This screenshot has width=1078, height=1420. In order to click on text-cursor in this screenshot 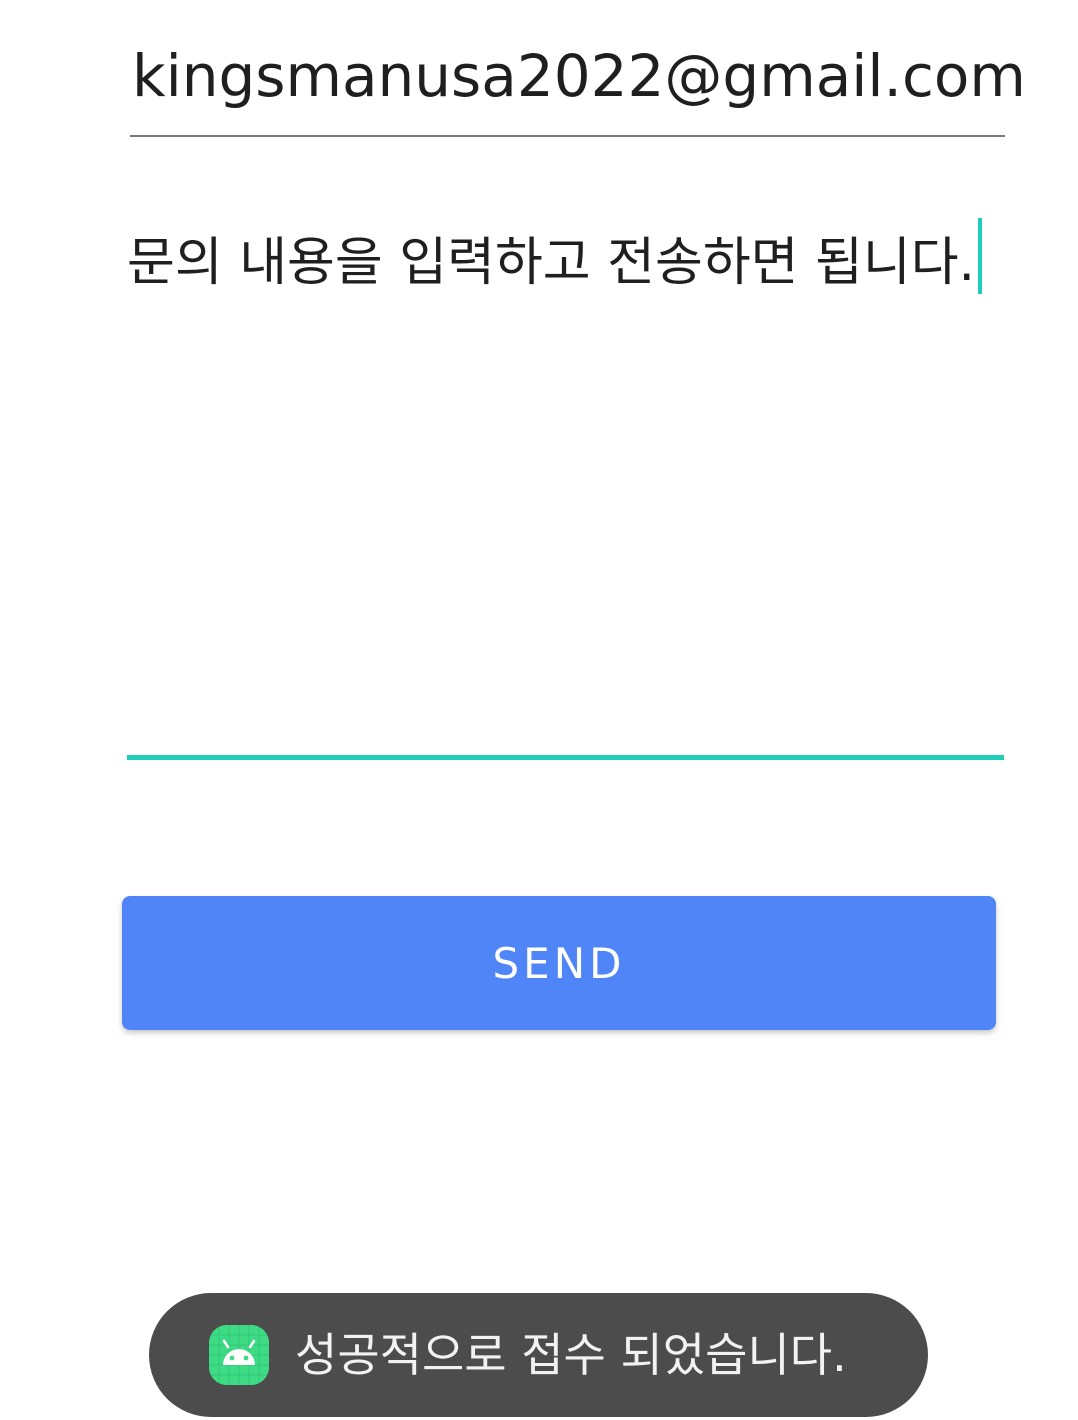, I will do `click(980, 256)`.